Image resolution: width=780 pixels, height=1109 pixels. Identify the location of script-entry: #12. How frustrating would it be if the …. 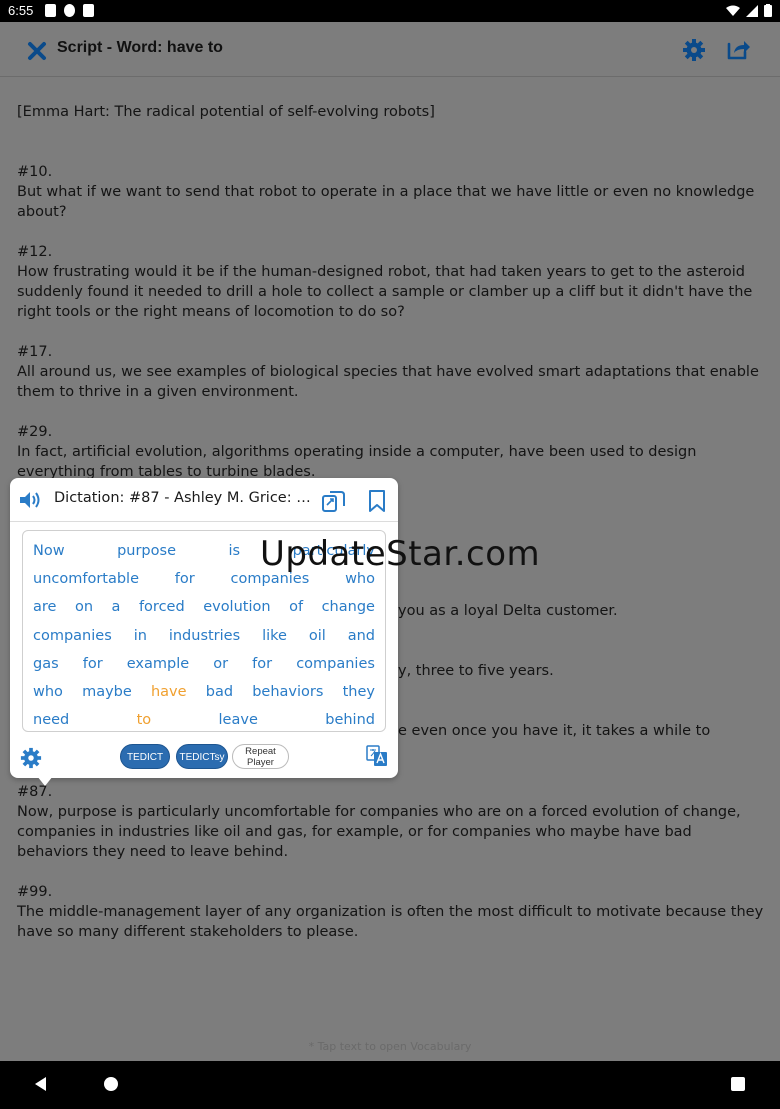
(392, 282).